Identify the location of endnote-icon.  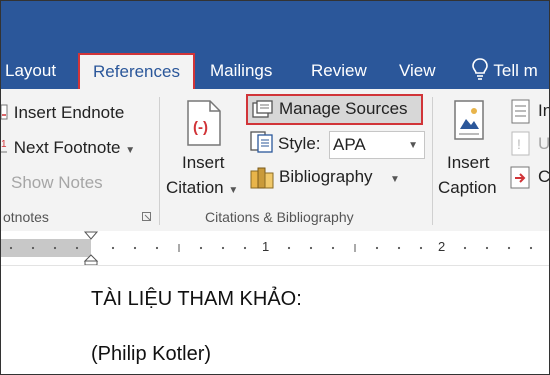
(4, 112).